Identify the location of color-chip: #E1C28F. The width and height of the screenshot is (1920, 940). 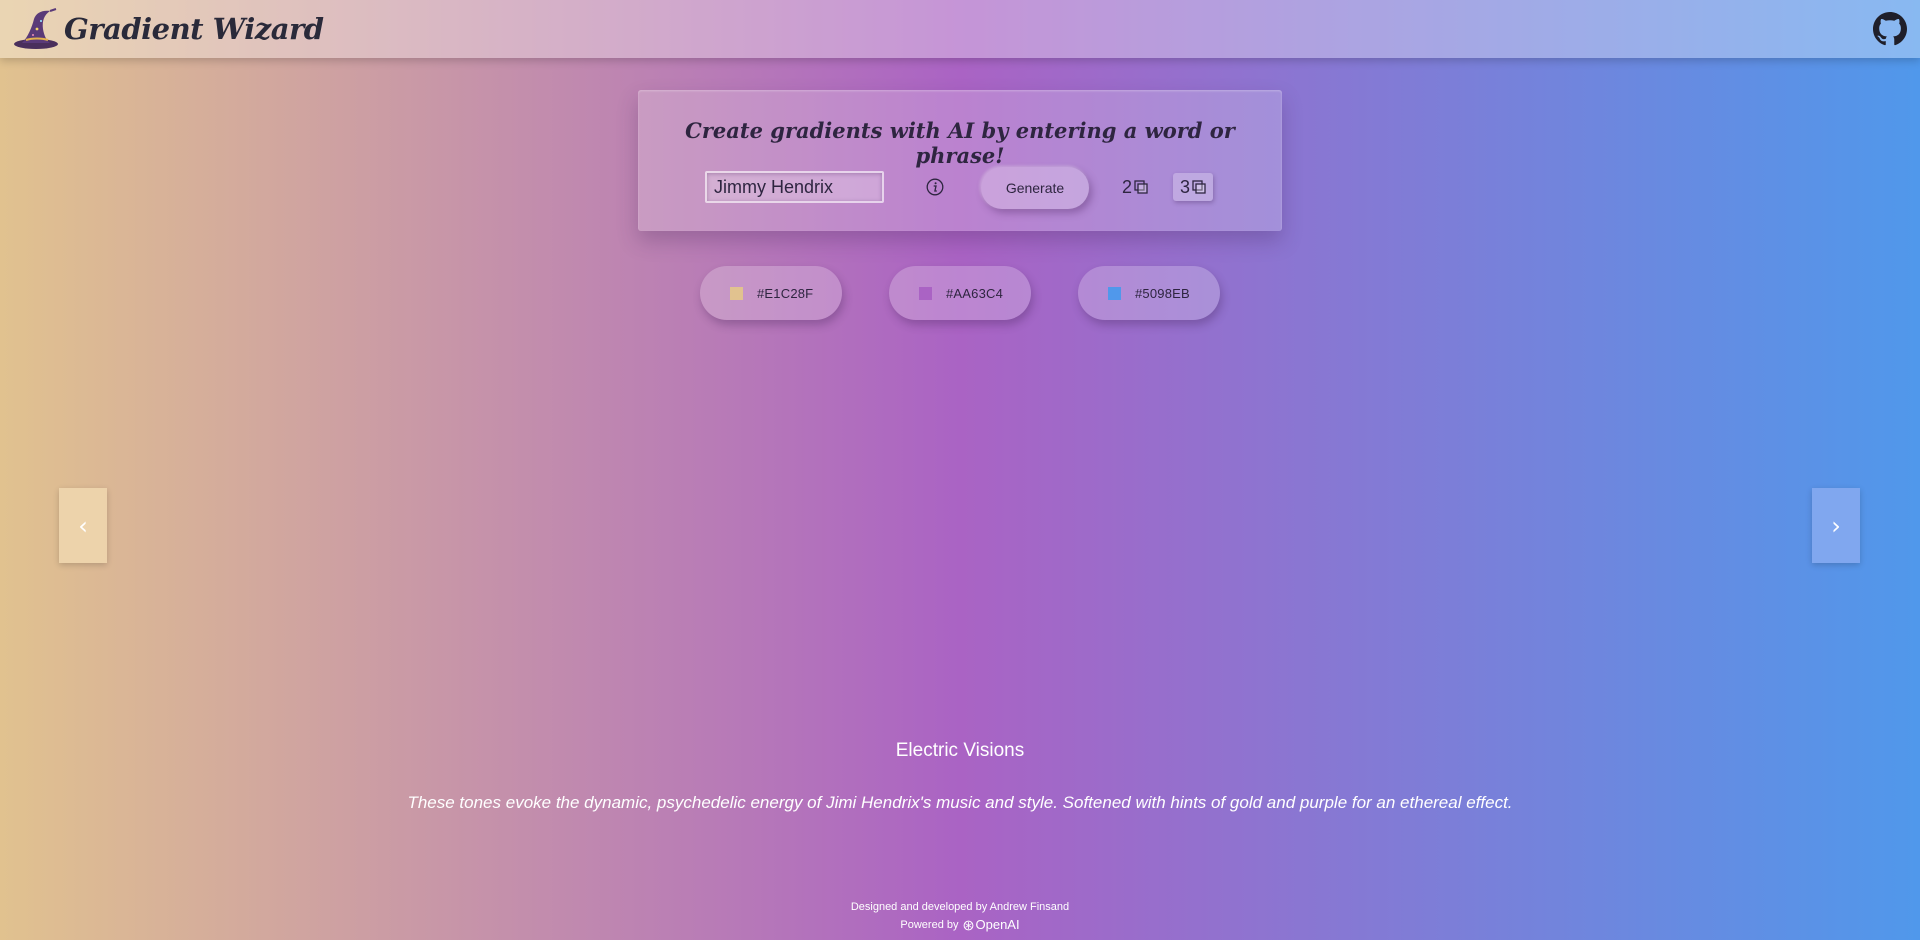
(771, 293).